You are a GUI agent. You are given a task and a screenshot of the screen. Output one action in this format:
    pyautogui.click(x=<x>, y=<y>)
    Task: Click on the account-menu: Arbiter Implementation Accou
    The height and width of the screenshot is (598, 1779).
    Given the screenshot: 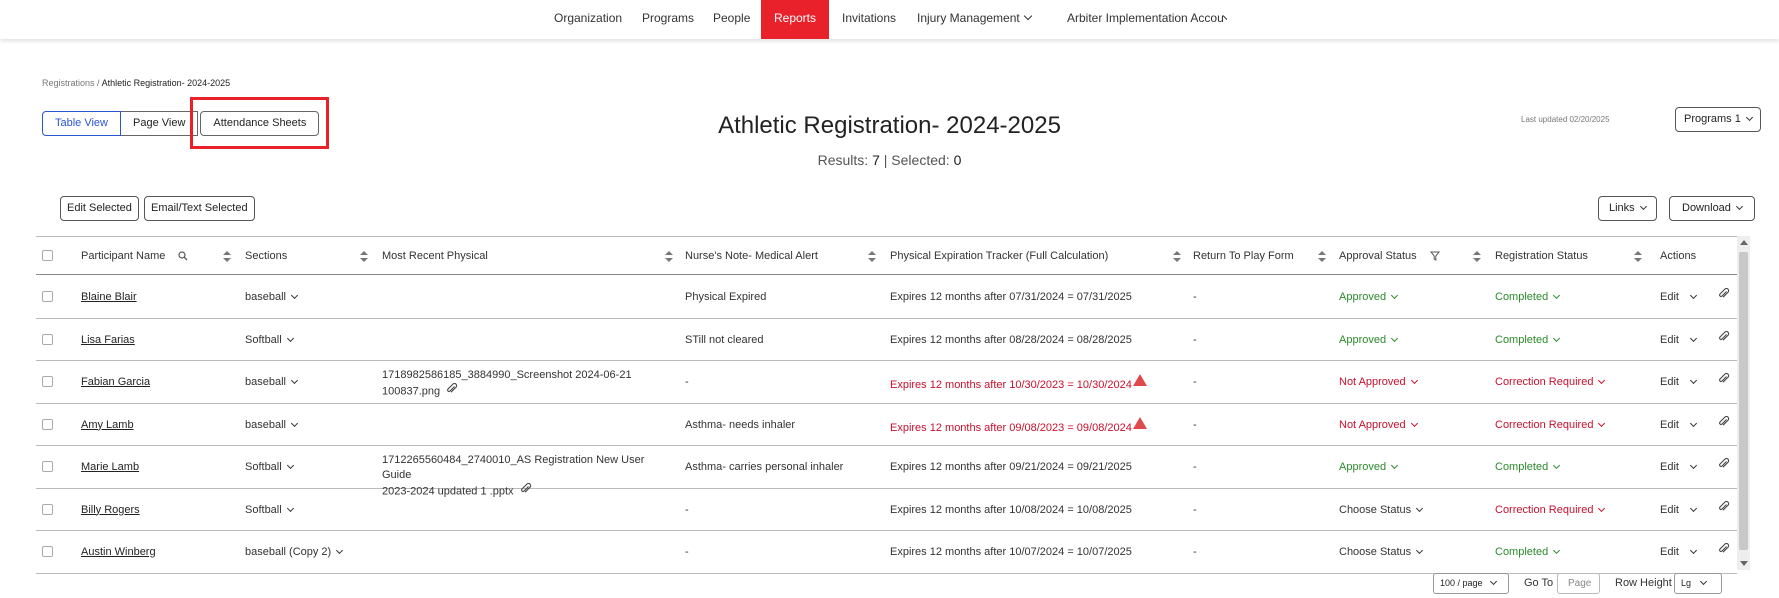 What is the action you would take?
    pyautogui.click(x=1147, y=19)
    